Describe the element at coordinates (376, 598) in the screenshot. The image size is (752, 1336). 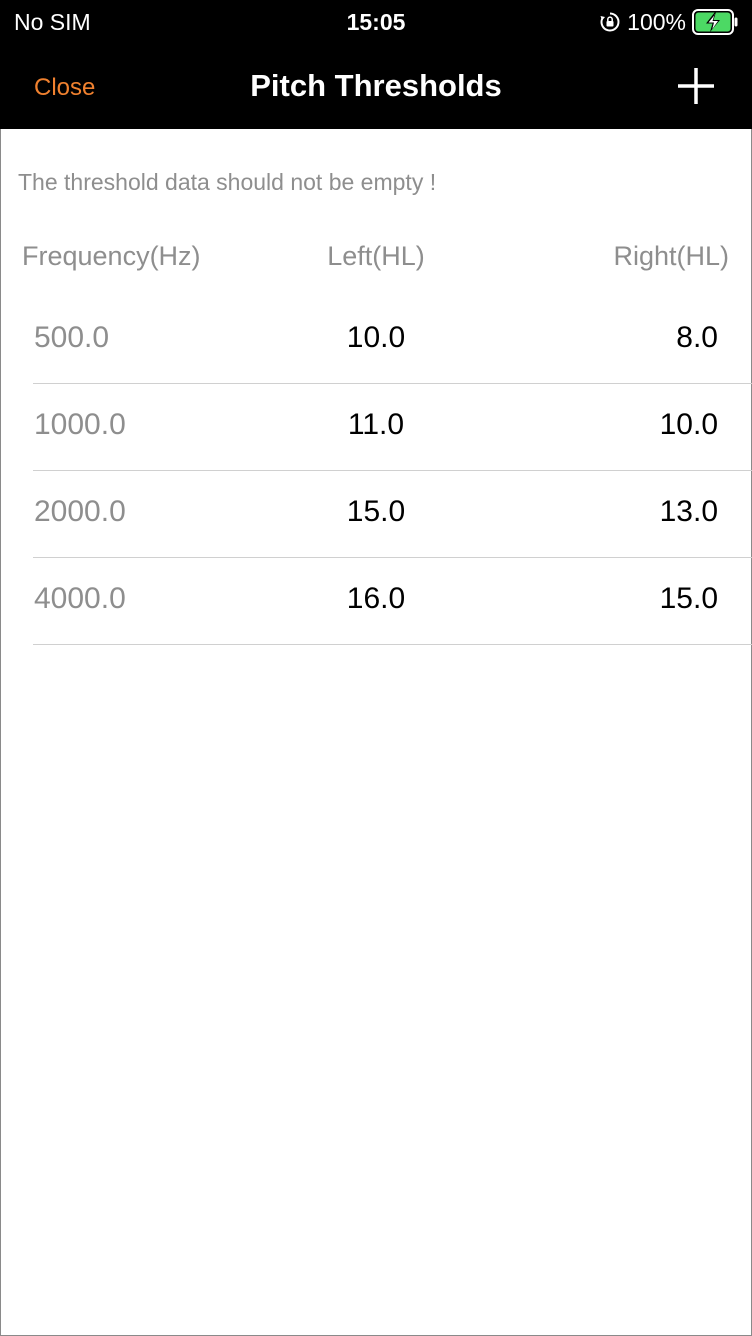
I see `left-value-cell: 16.0` at that location.